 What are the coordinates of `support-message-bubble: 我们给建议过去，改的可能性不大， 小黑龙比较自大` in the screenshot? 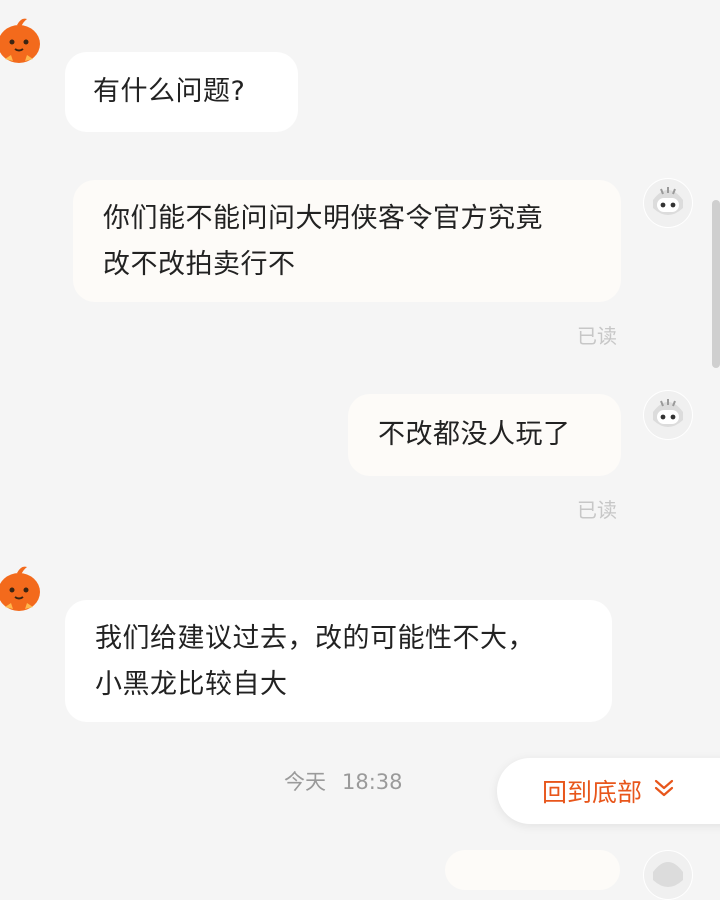 It's located at (338, 661).